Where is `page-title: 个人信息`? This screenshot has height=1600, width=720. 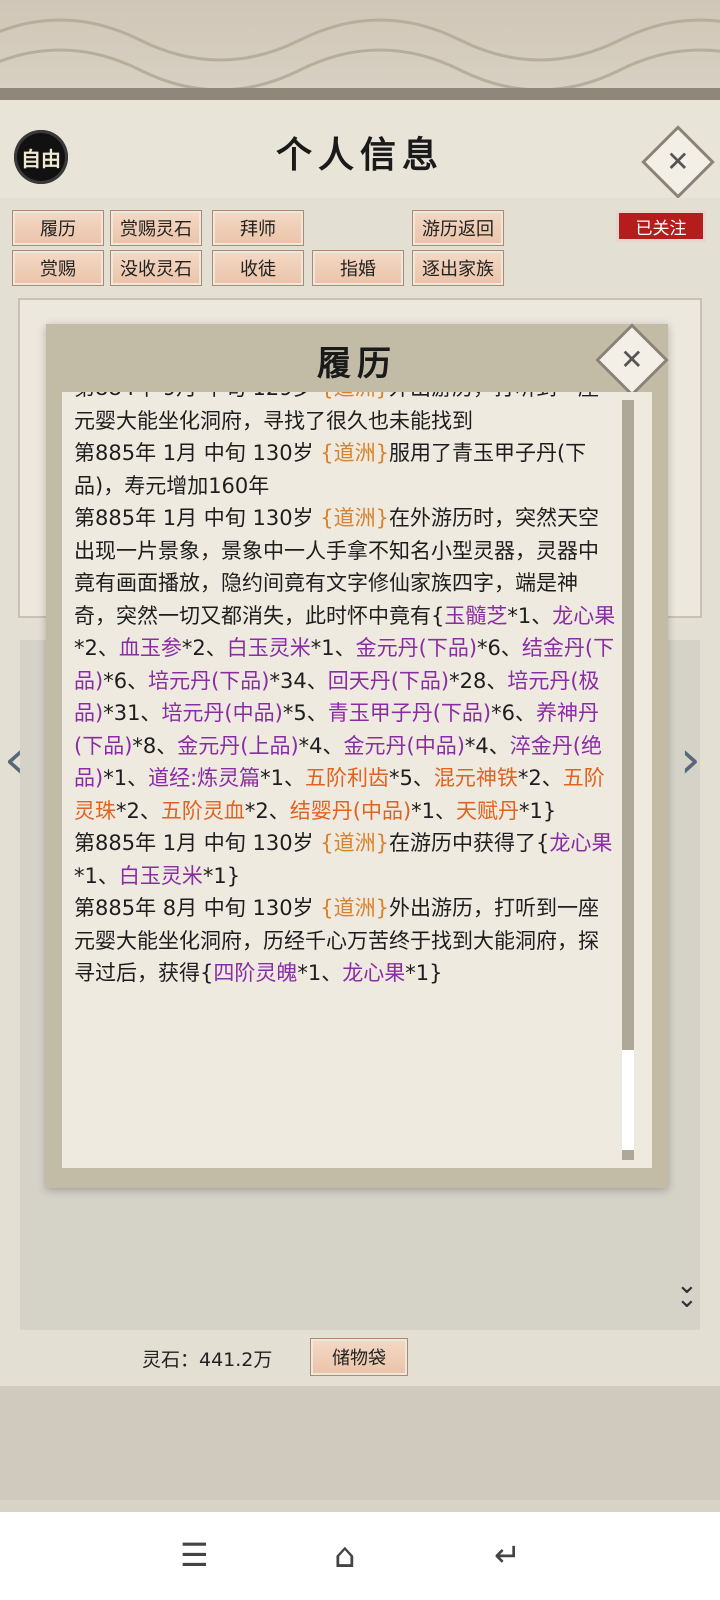 page-title: 个人信息 is located at coordinates (359, 155).